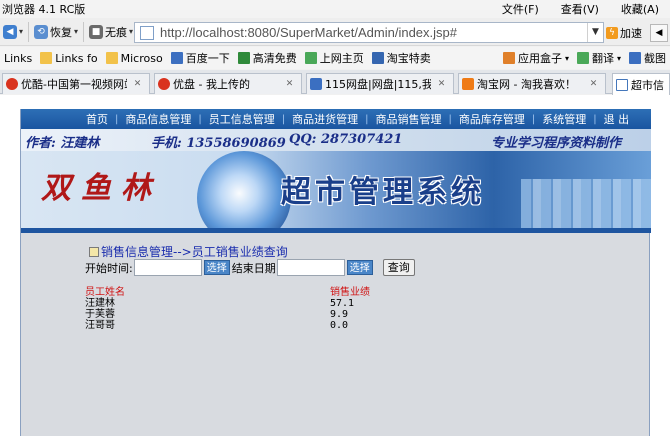 This screenshot has height=436, width=670. I want to click on tab-taobao: 淘宝网 - 淘我喜欢！ ✕, so click(532, 83).